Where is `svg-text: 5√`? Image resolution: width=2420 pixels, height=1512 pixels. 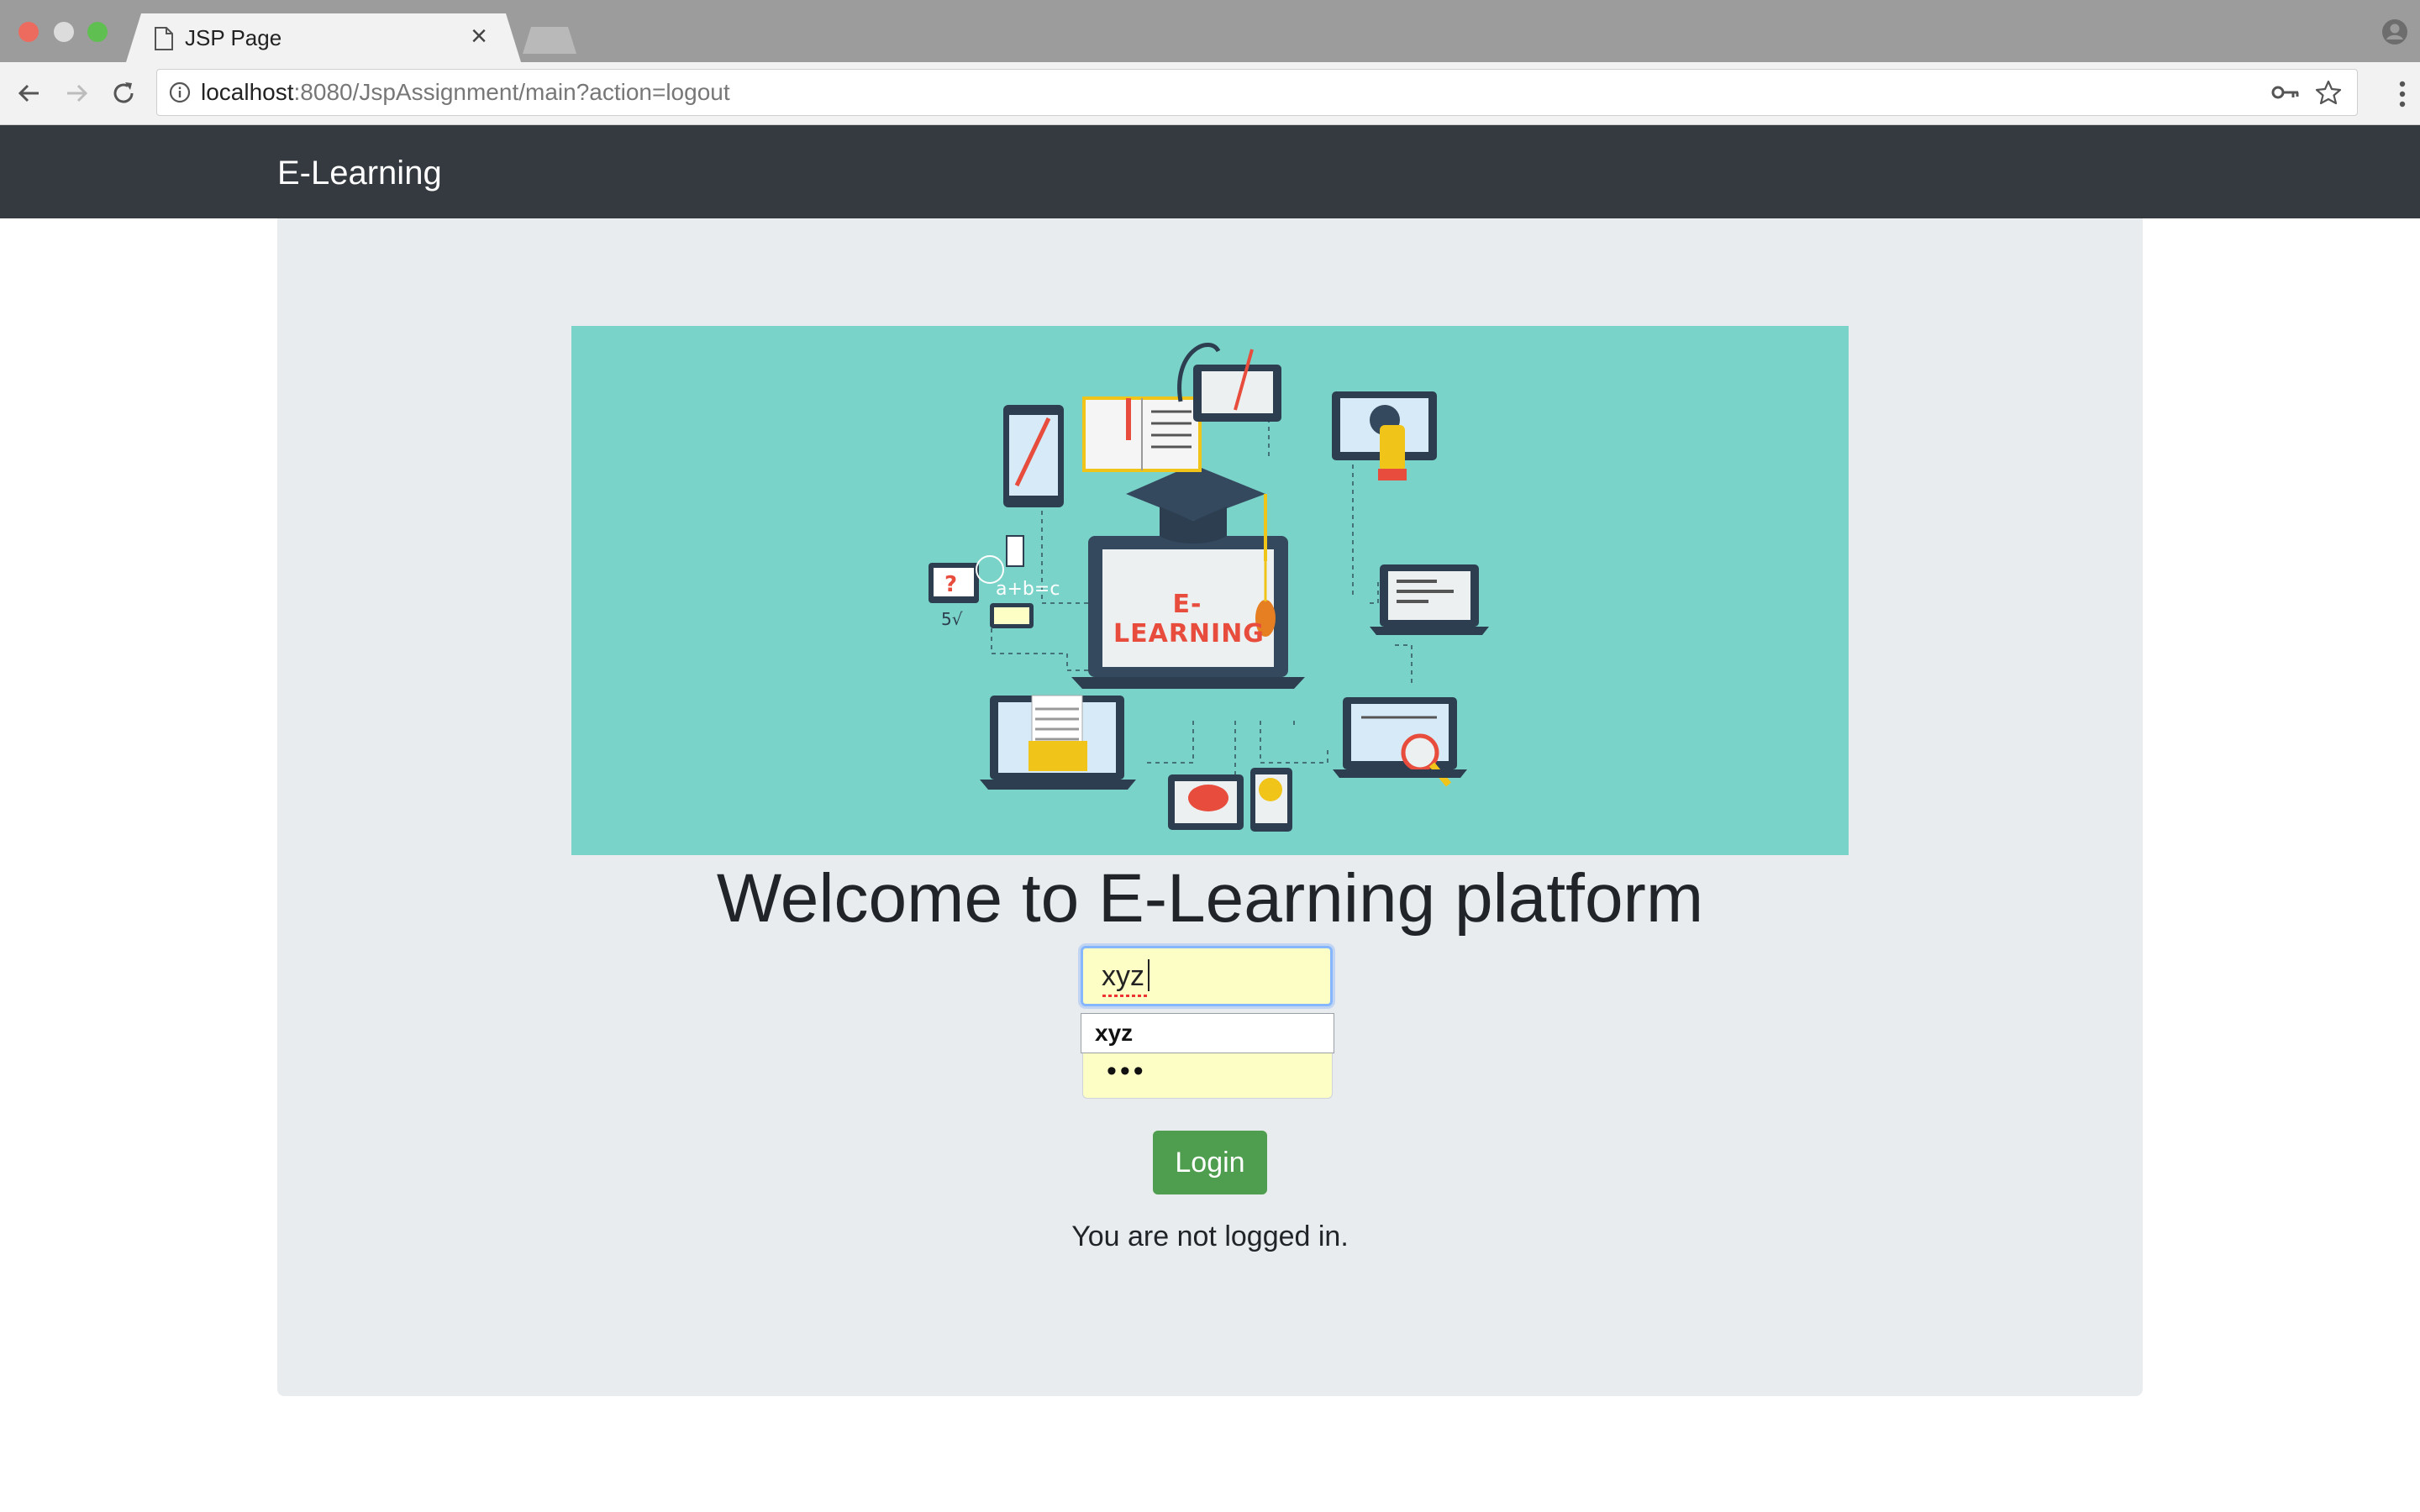
svg-text: 5√ is located at coordinates (952, 619).